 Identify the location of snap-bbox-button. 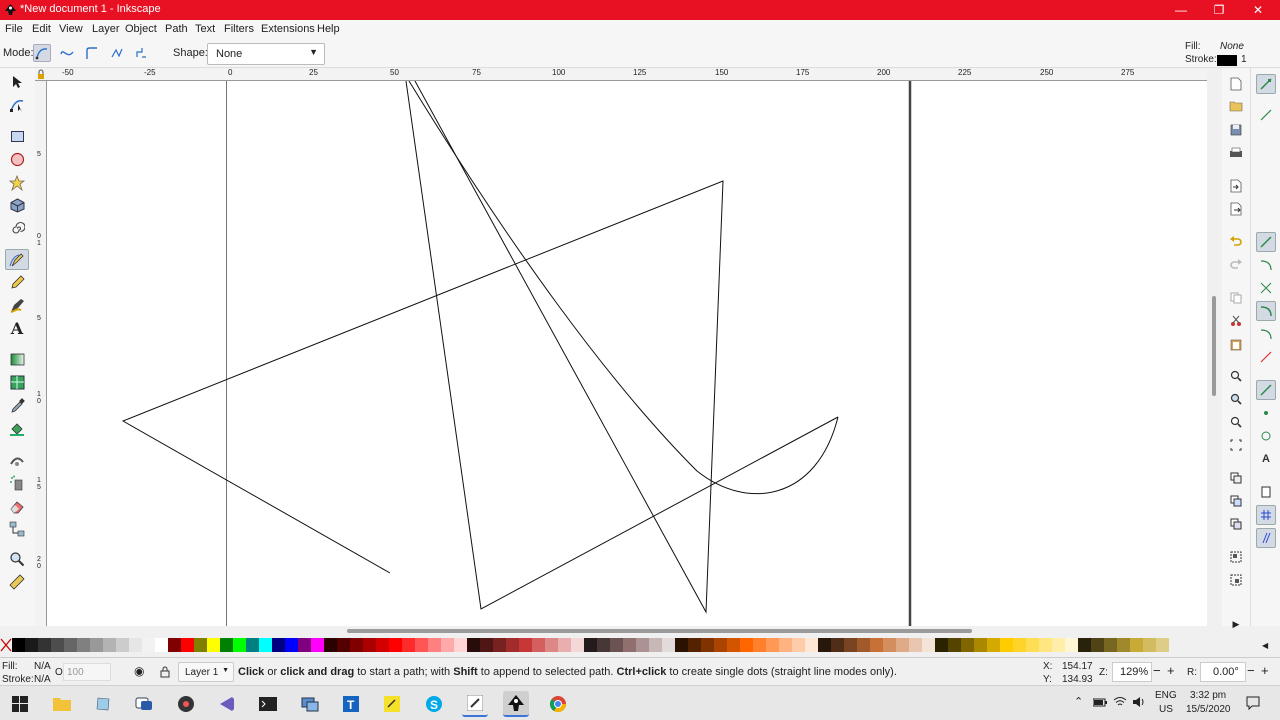
(1266, 115).